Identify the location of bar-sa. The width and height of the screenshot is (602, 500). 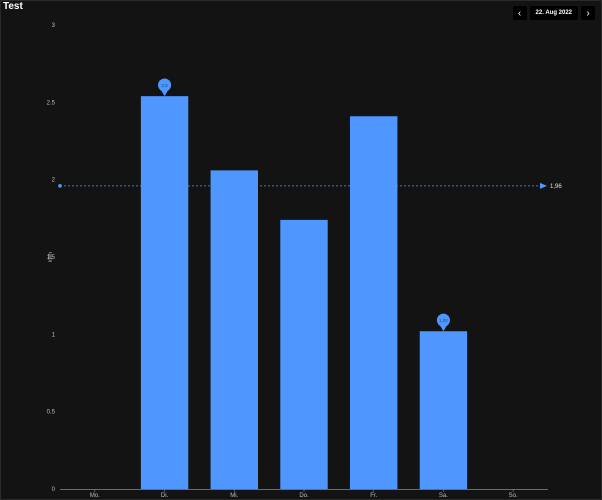
(443, 410).